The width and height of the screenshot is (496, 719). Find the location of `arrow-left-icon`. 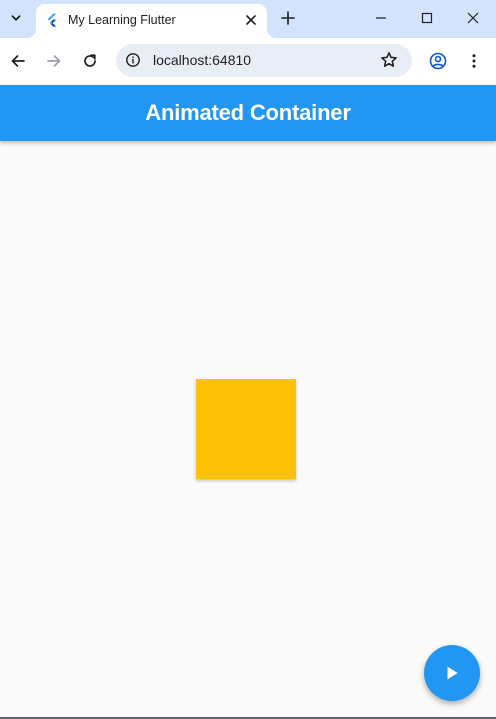

arrow-left-icon is located at coordinates (18, 61).